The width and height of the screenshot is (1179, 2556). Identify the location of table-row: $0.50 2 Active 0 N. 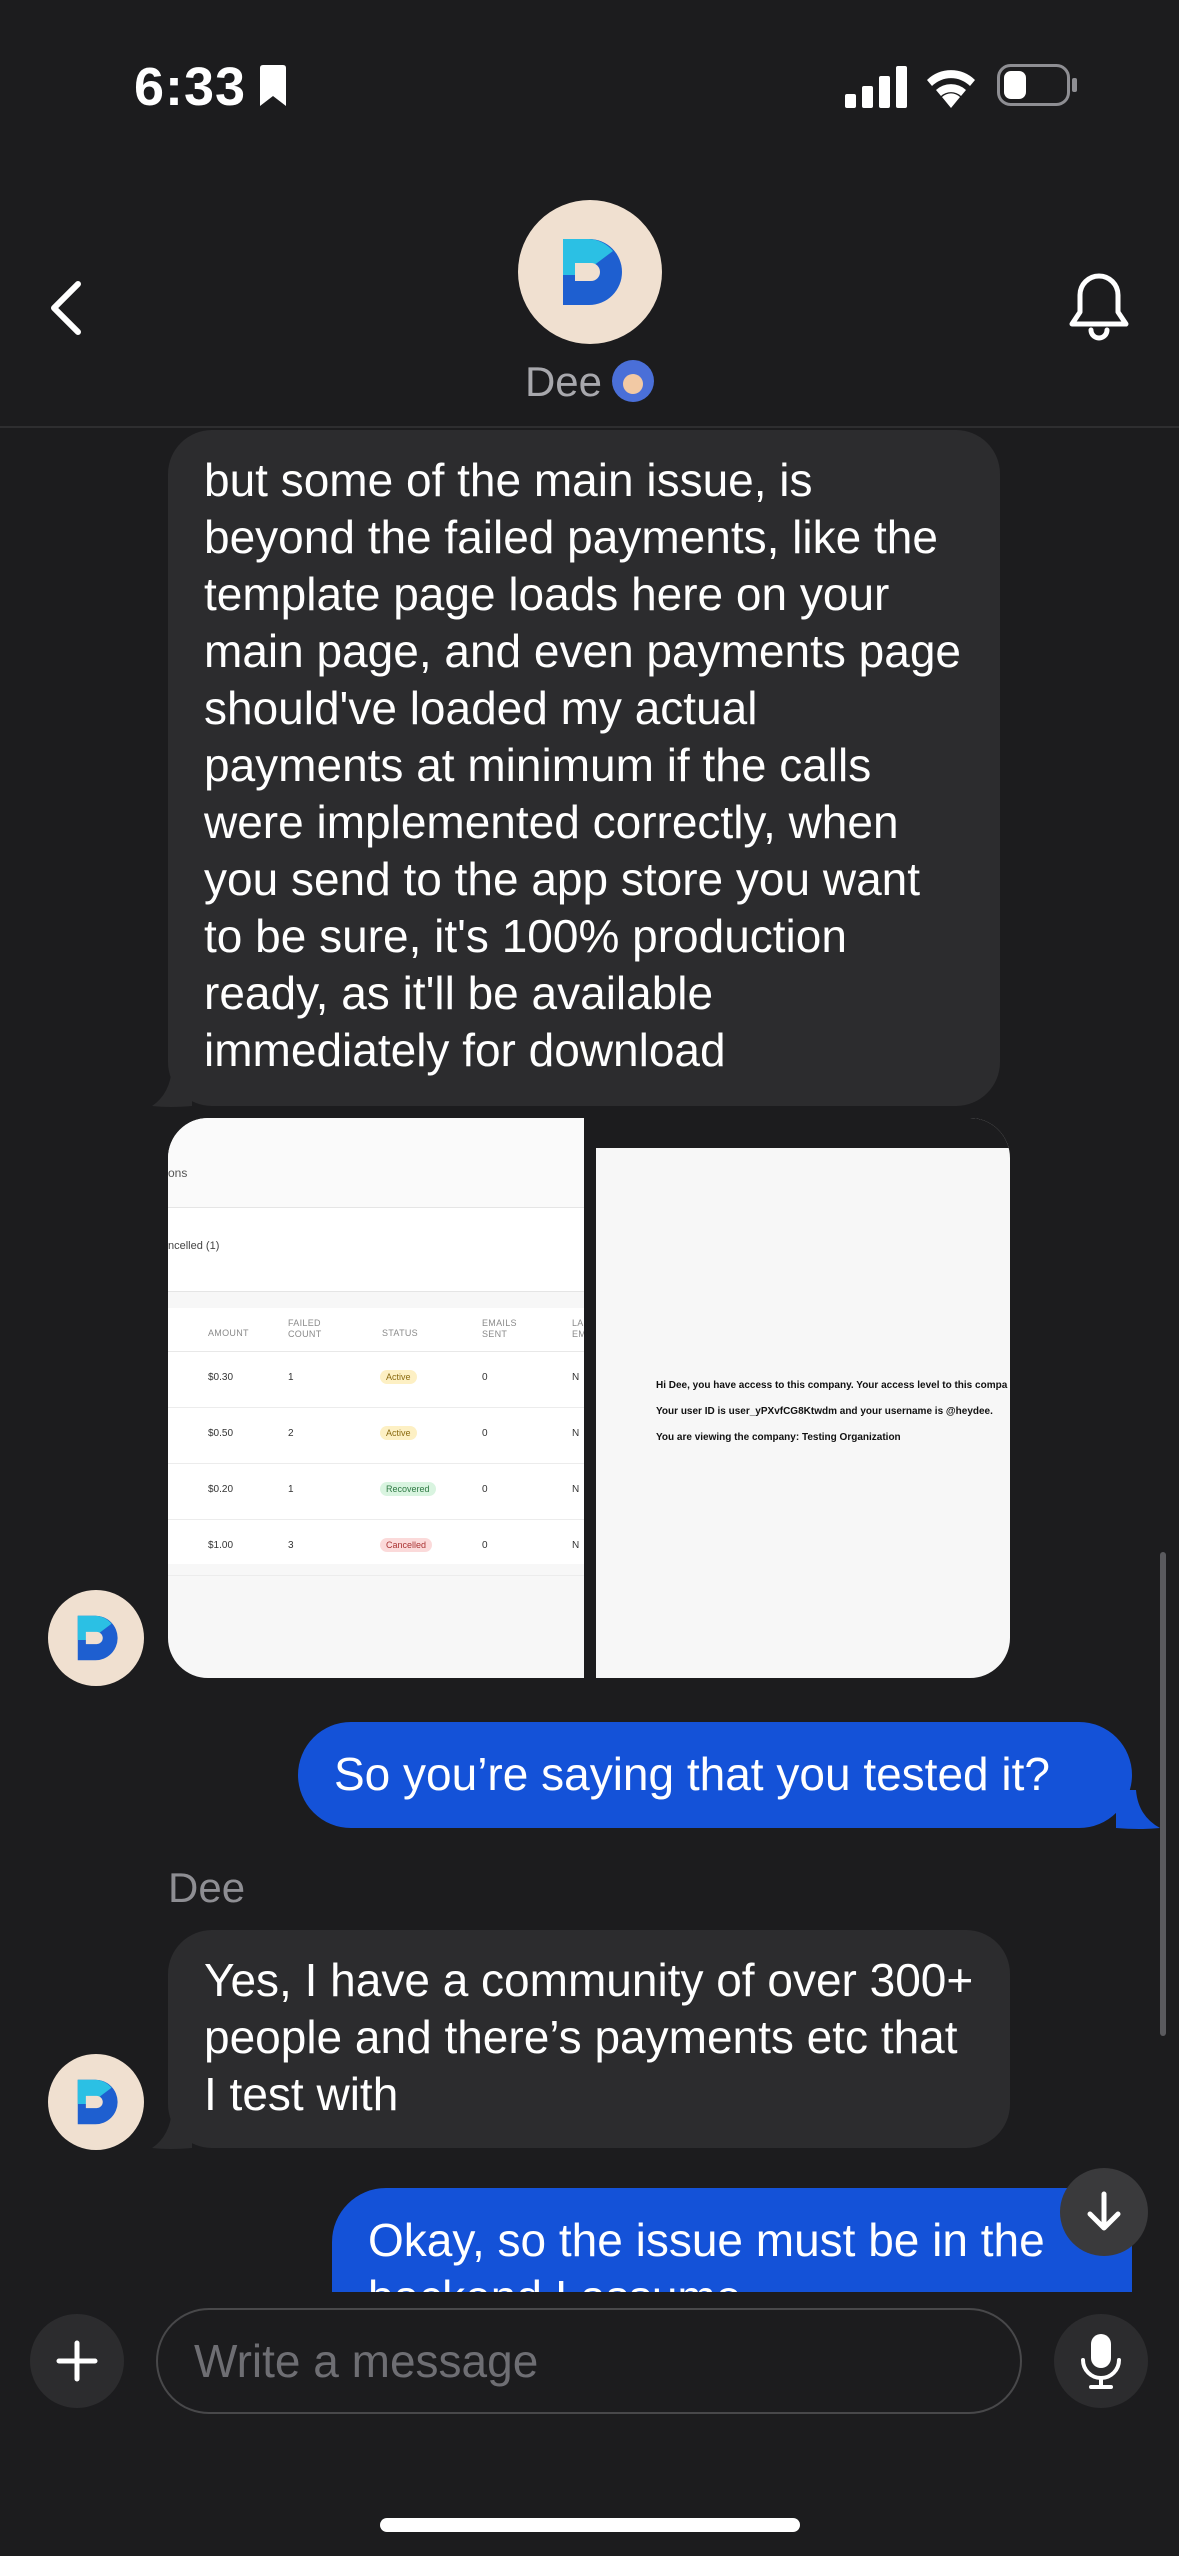
(376, 1436).